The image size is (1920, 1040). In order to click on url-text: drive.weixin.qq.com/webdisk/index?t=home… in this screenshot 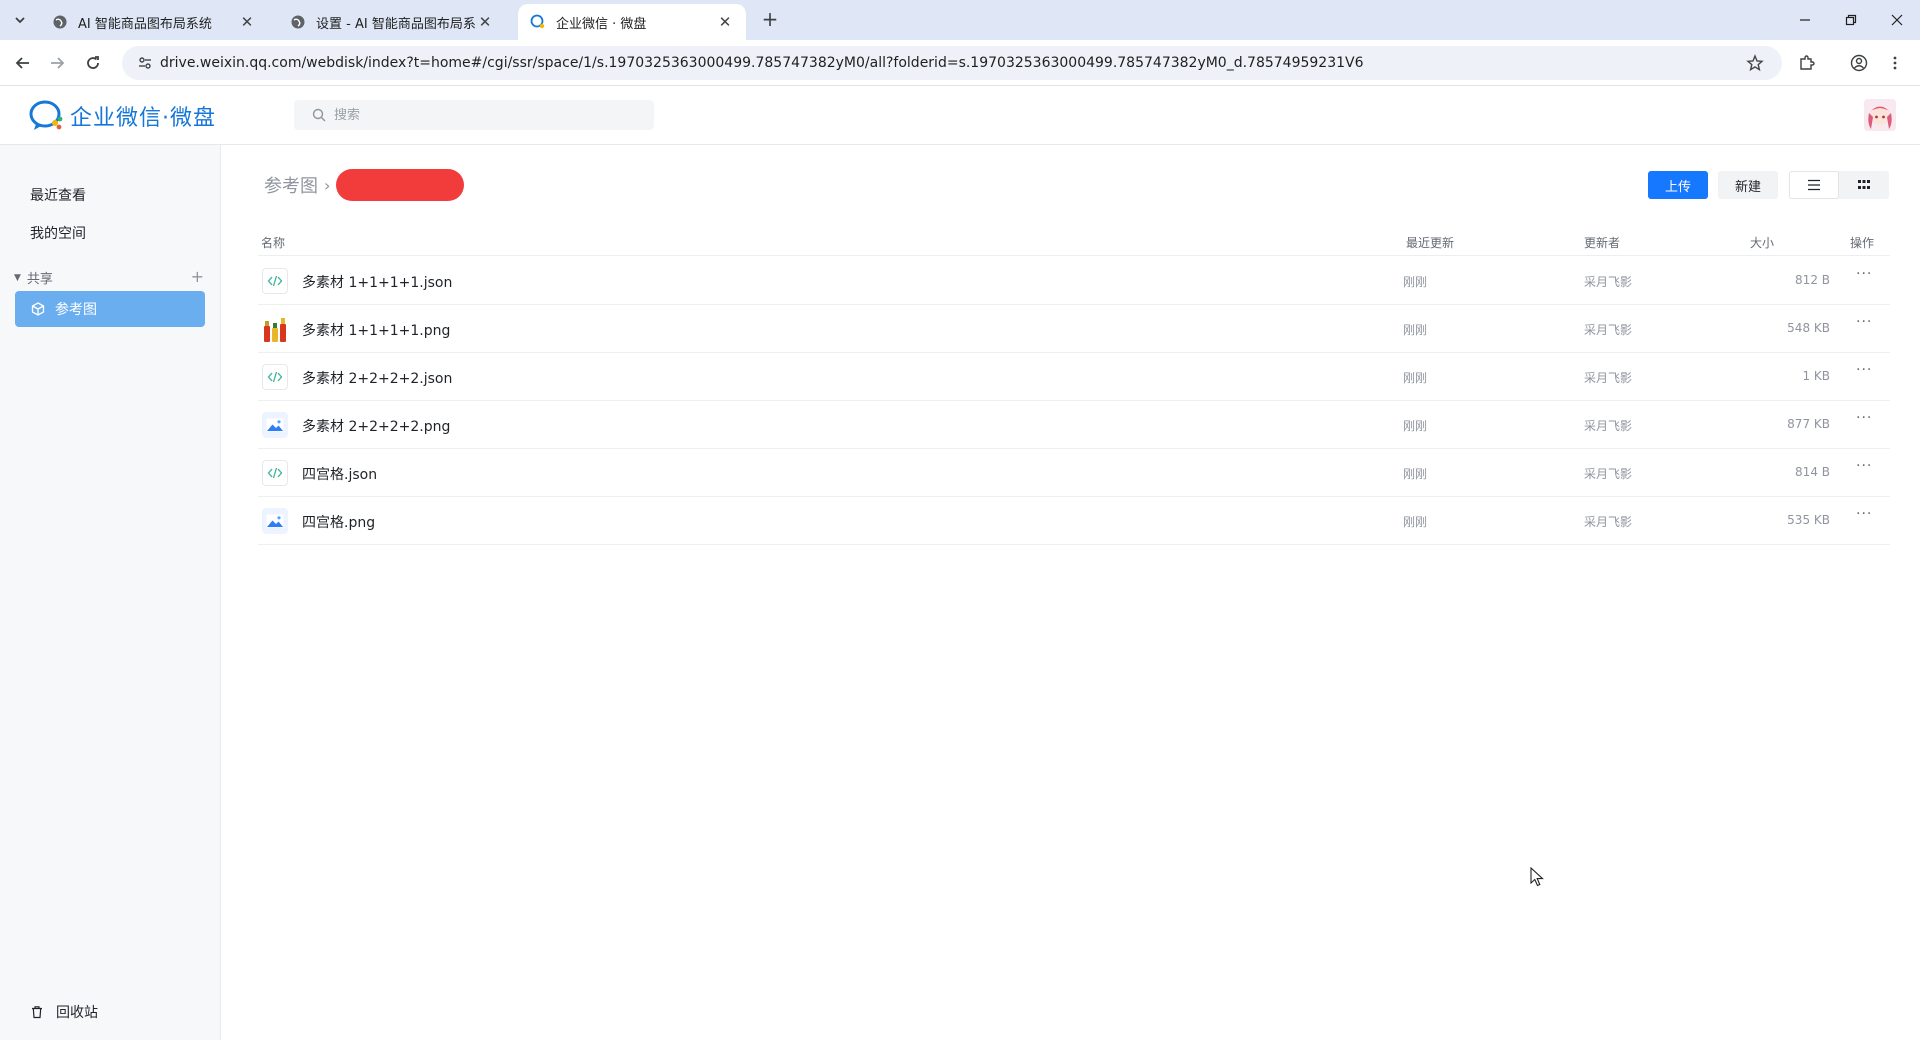, I will do `click(762, 63)`.